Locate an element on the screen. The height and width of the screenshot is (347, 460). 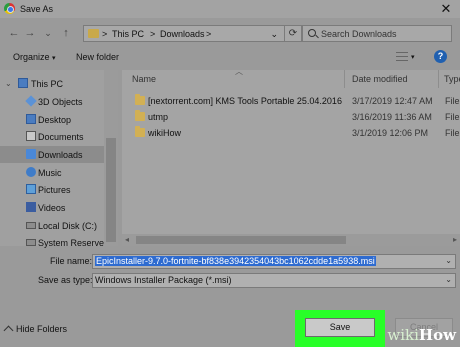
scroll-right-icon: ▸ is located at coordinates (455, 239).